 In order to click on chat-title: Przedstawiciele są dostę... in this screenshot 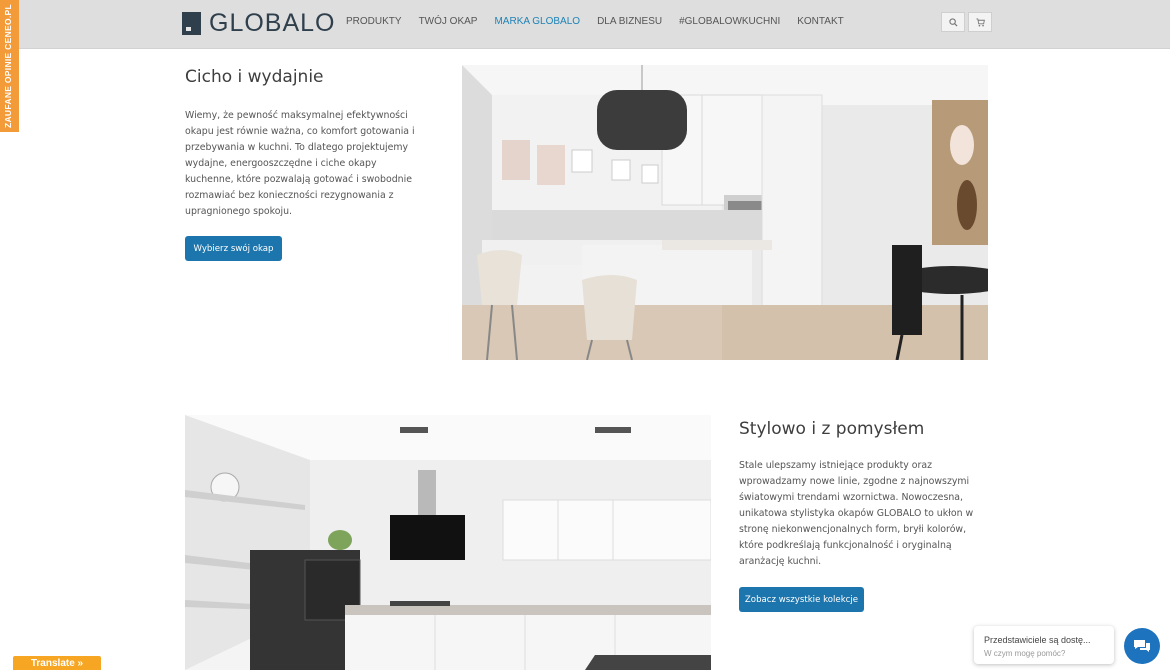, I will do `click(1037, 640)`.